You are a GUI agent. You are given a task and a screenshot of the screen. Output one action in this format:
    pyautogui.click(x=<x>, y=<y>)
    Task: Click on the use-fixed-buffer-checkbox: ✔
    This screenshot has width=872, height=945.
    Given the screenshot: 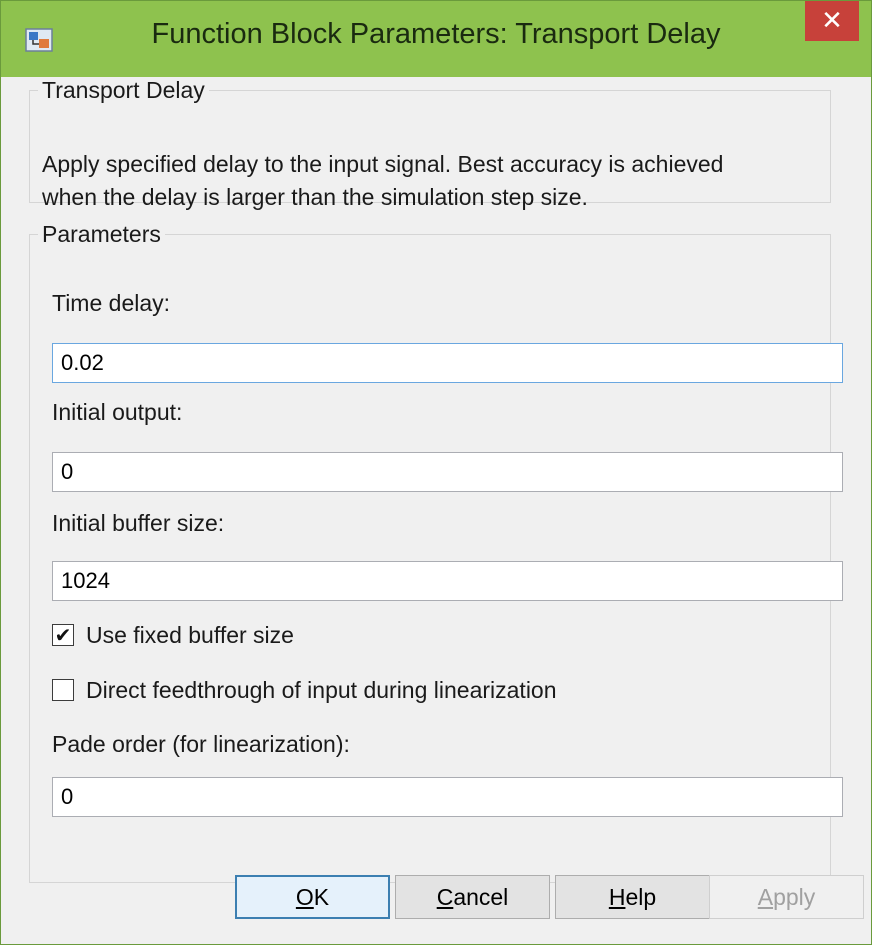 What is the action you would take?
    pyautogui.click(x=63, y=635)
    